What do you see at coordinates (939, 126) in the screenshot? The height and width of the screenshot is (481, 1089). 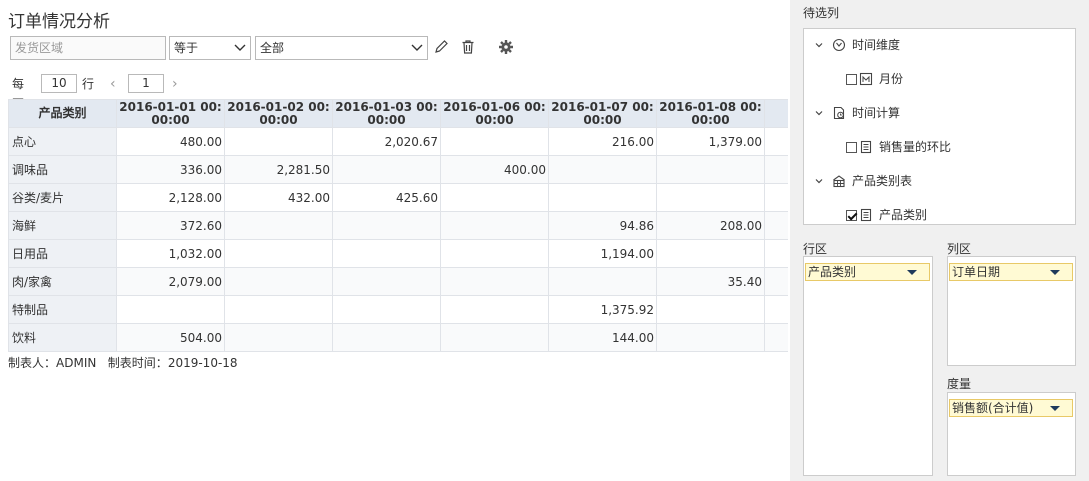 I see `available-fields-tree: 时间维度 月份 时间计算 销售量的环比 产品类别表 产品类别` at bounding box center [939, 126].